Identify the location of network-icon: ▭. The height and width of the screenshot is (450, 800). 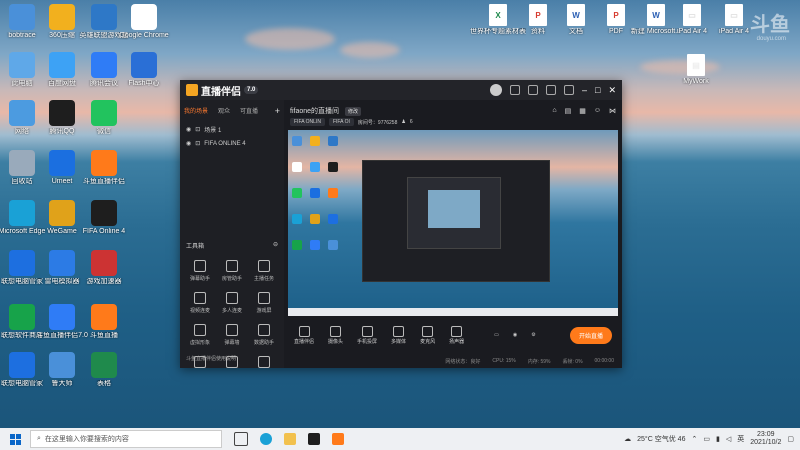
(706, 439).